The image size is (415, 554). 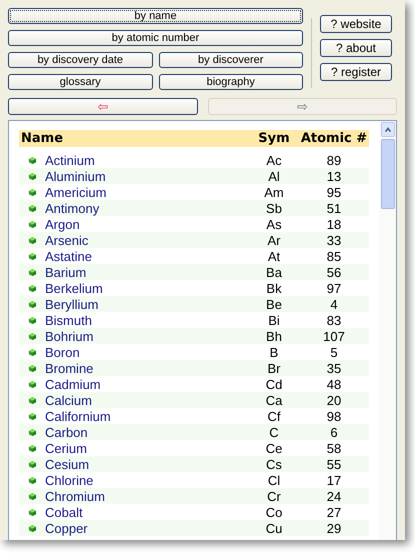 I want to click on column-header: Name, so click(x=42, y=138).